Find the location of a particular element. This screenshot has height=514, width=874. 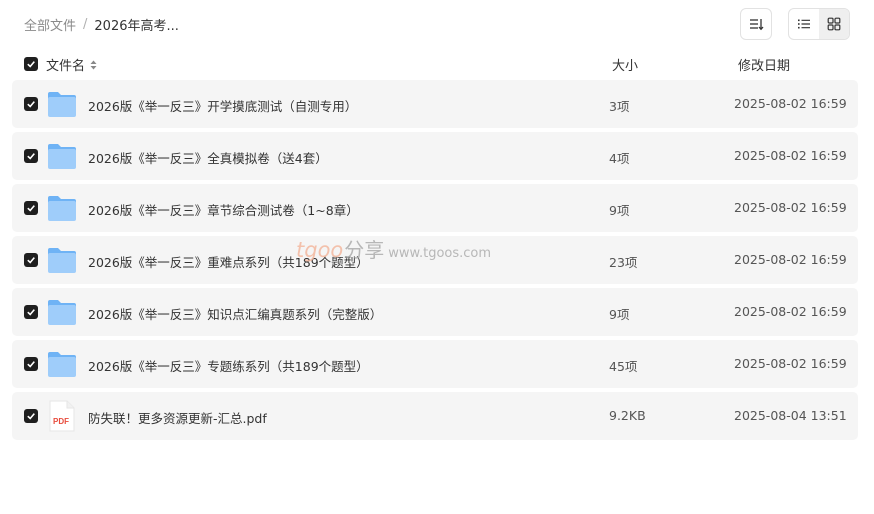

size-column-header: 大小 is located at coordinates (625, 64).